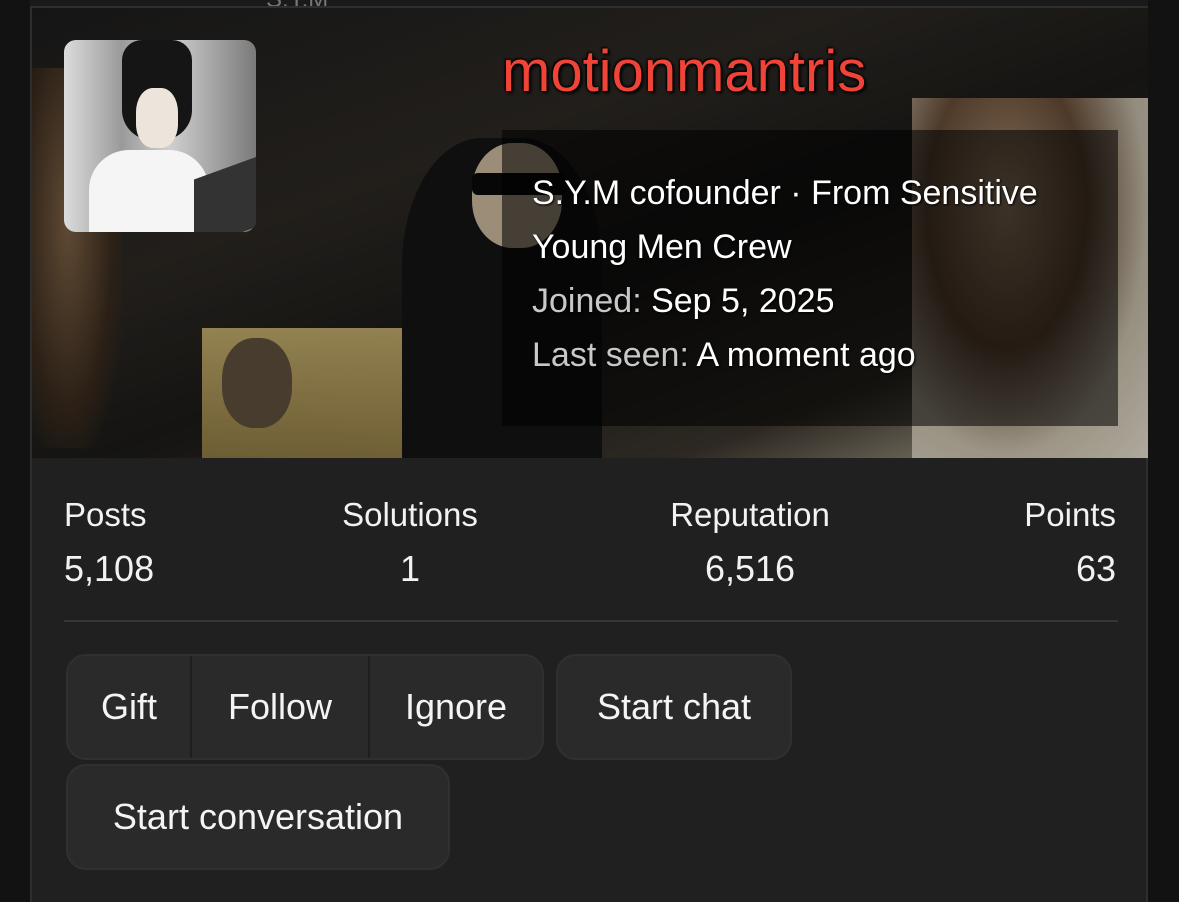 This screenshot has width=1179, height=902. Describe the element at coordinates (610, 355) in the screenshot. I see `last-seen-label: Last seen:` at that location.